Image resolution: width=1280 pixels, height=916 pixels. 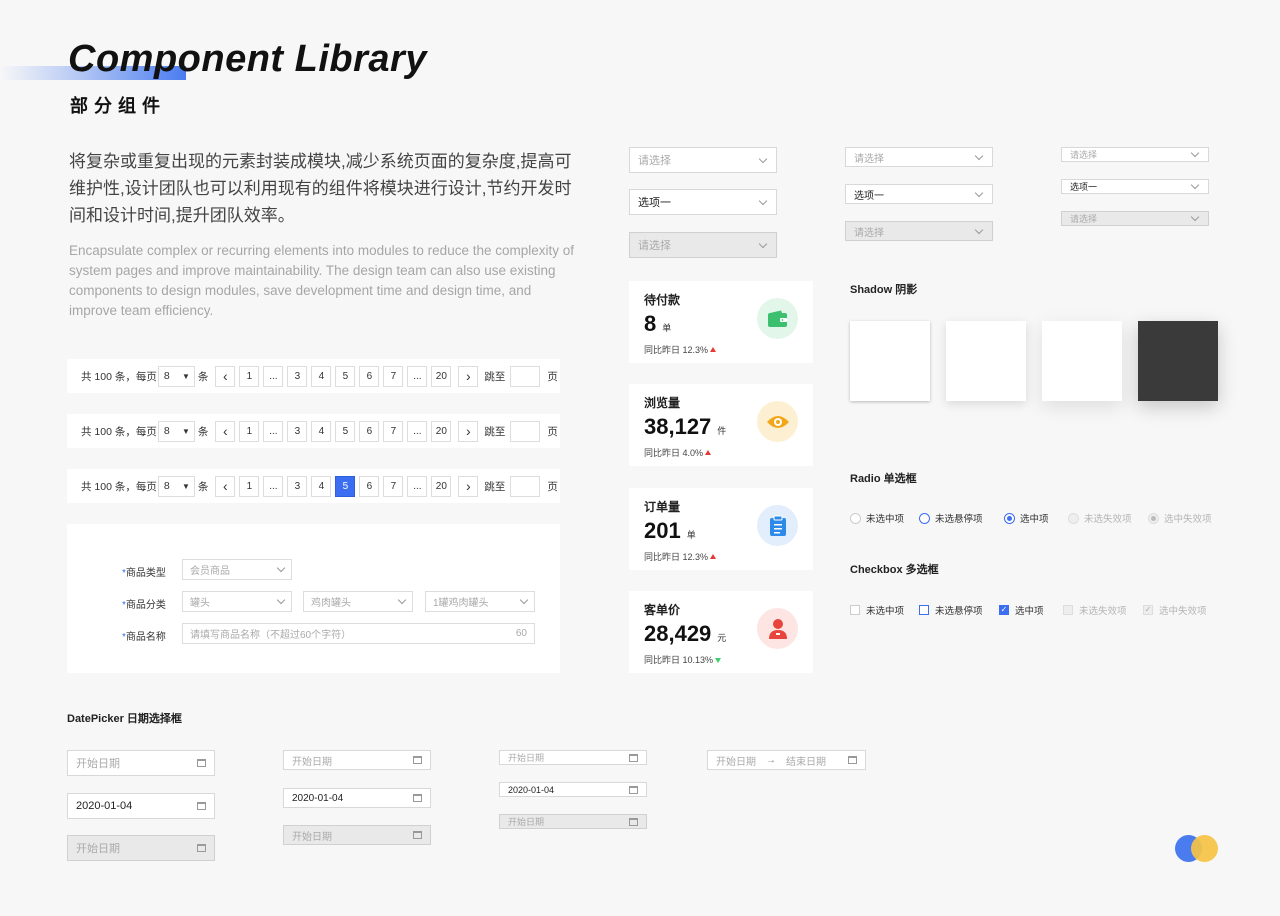 What do you see at coordinates (777, 525) in the screenshot?
I see `clipboard-icon` at bounding box center [777, 525].